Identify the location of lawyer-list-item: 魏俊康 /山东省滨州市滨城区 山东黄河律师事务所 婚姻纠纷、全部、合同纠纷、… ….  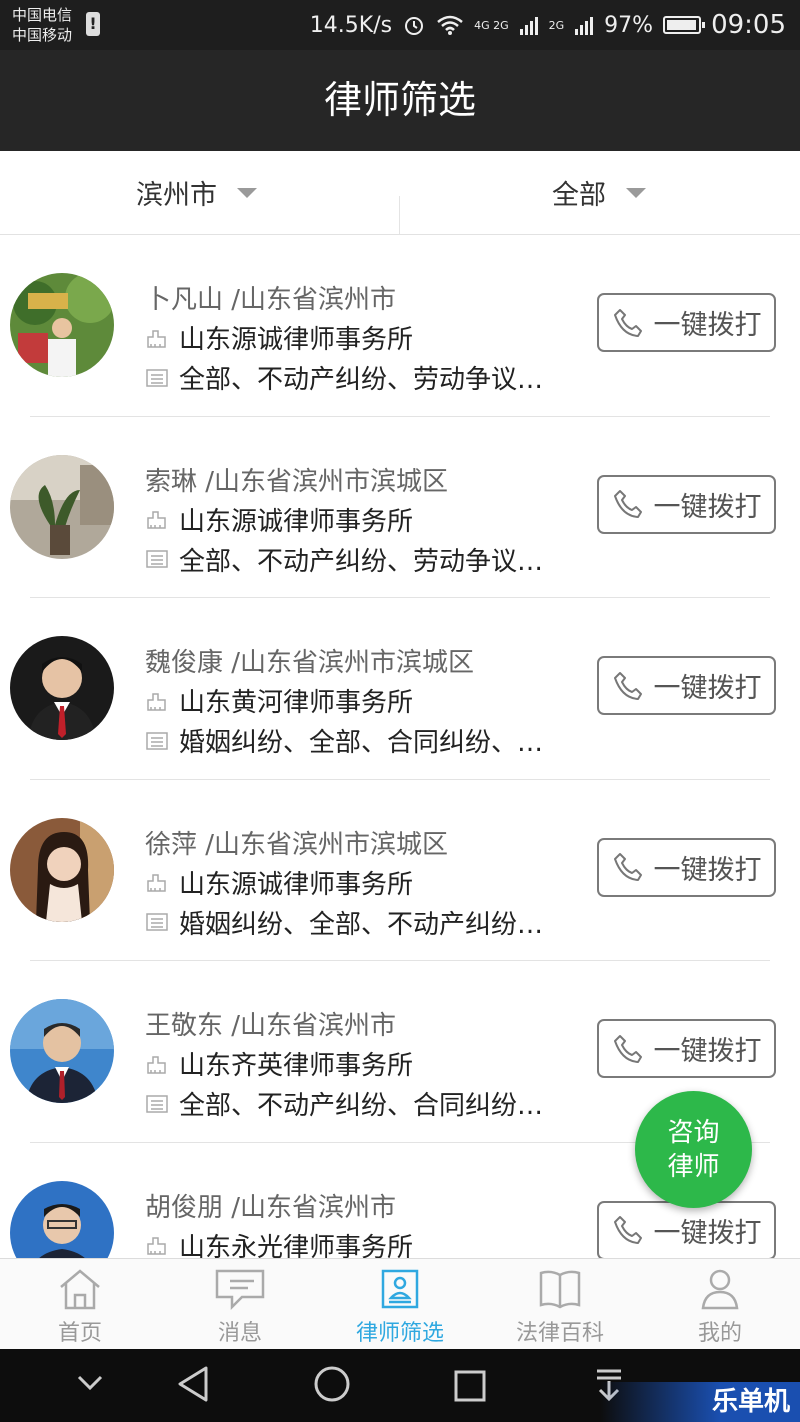
(400, 689).